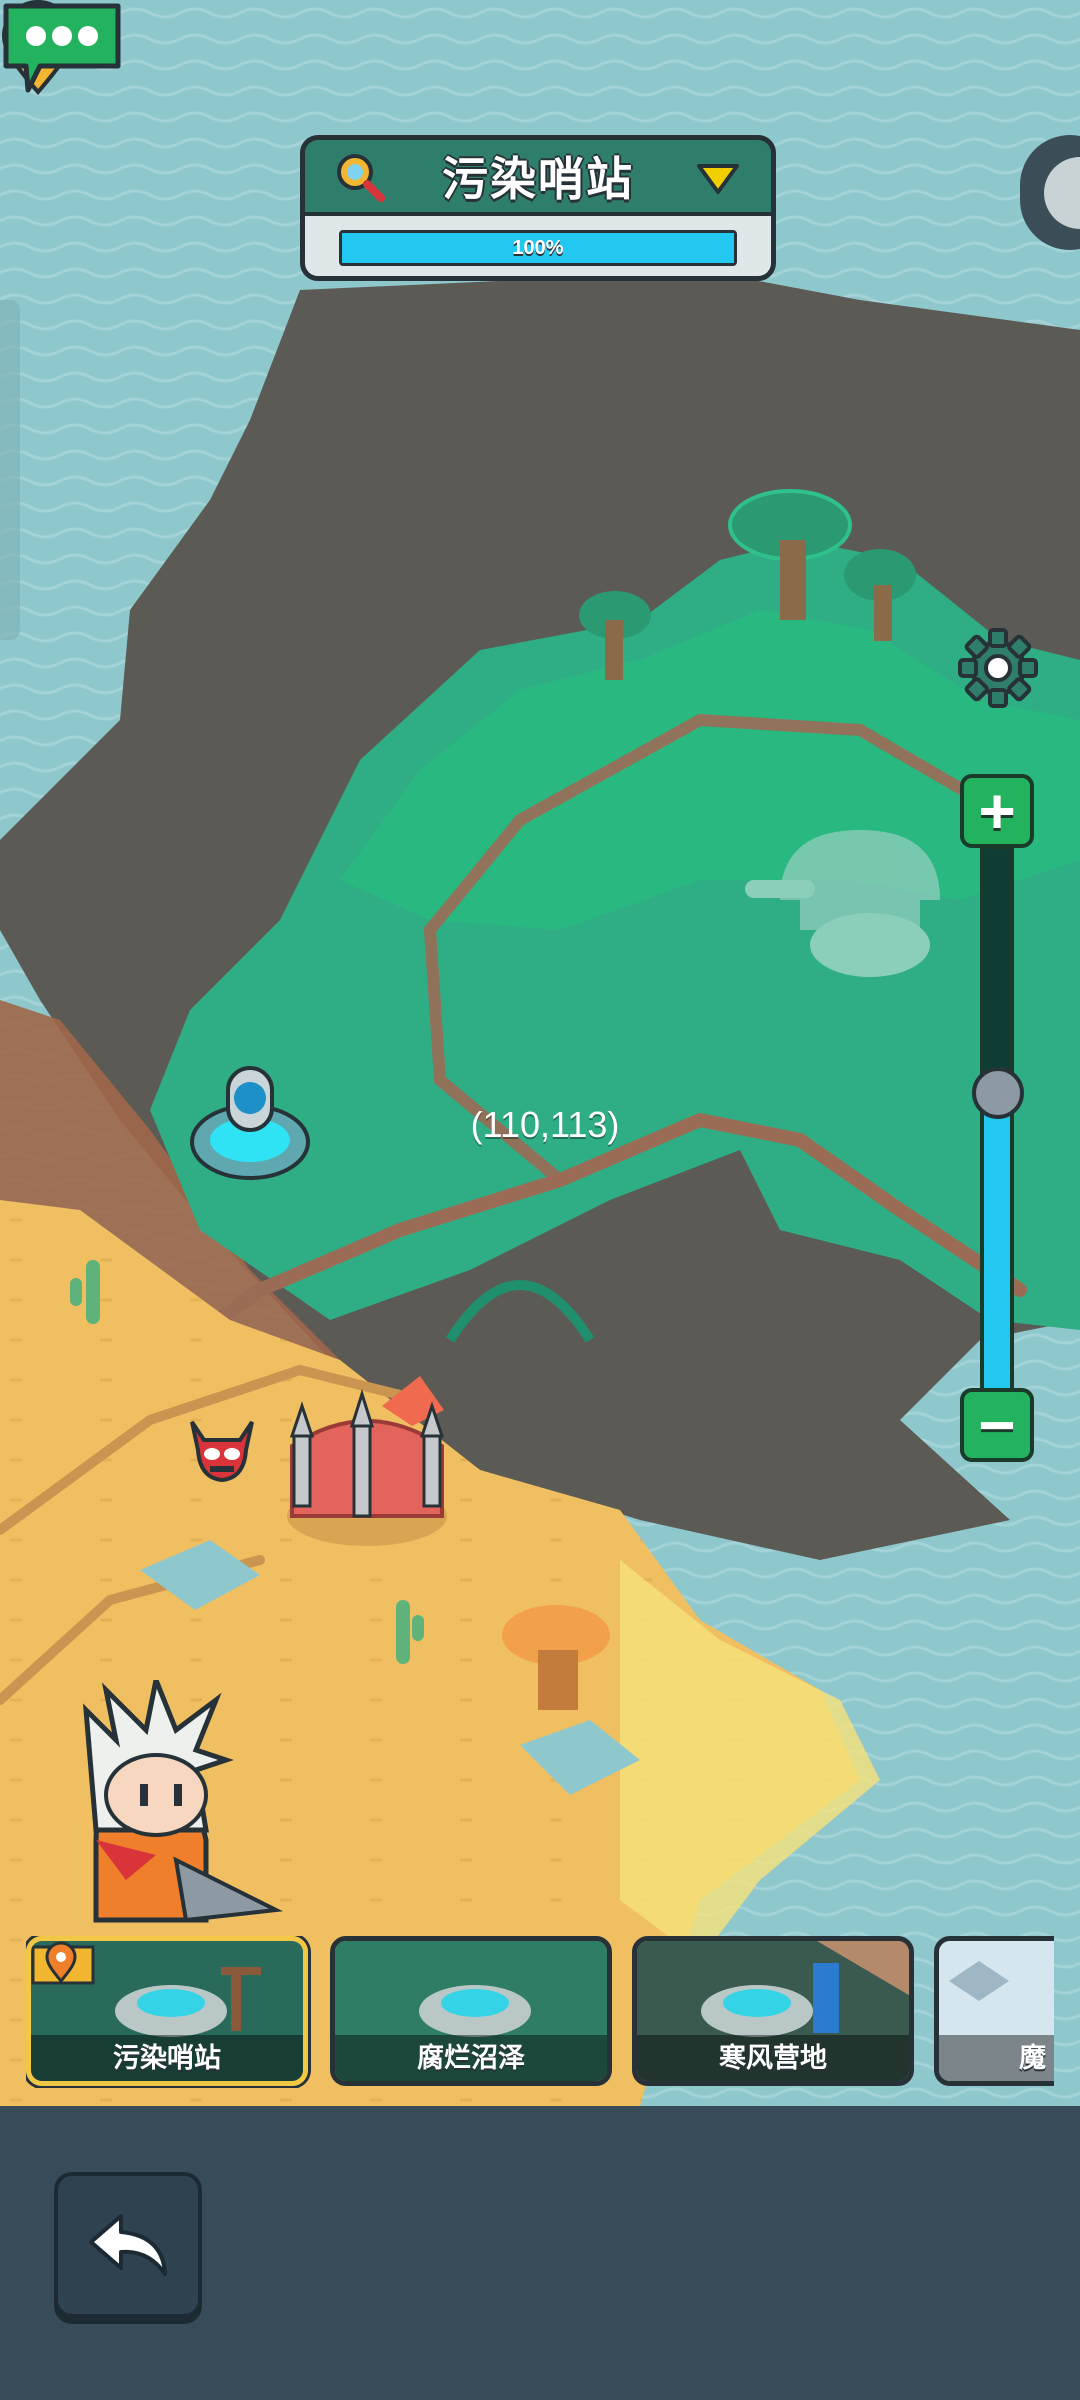 The image size is (1080, 2400). I want to click on demon-camp-icon, so click(222, 1444).